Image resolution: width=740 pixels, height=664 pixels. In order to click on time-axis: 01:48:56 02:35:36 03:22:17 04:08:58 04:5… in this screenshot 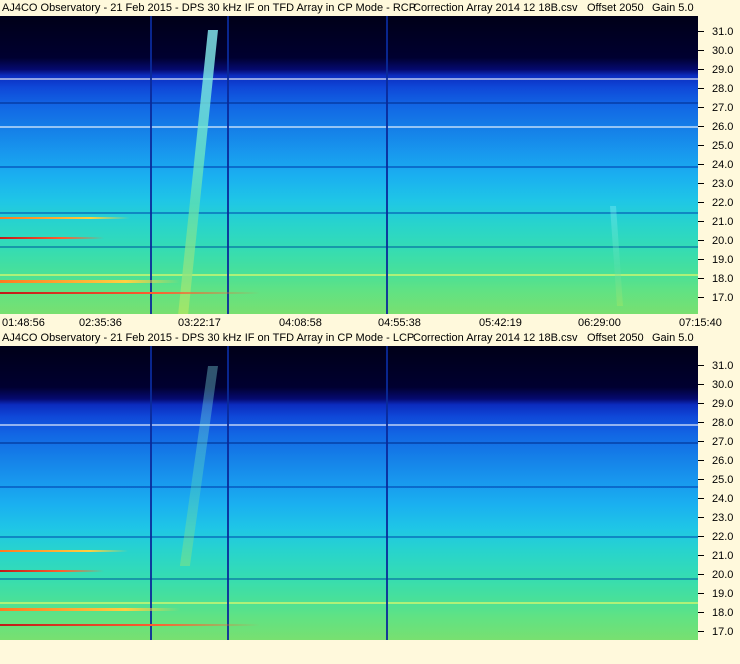, I will do `click(370, 323)`.